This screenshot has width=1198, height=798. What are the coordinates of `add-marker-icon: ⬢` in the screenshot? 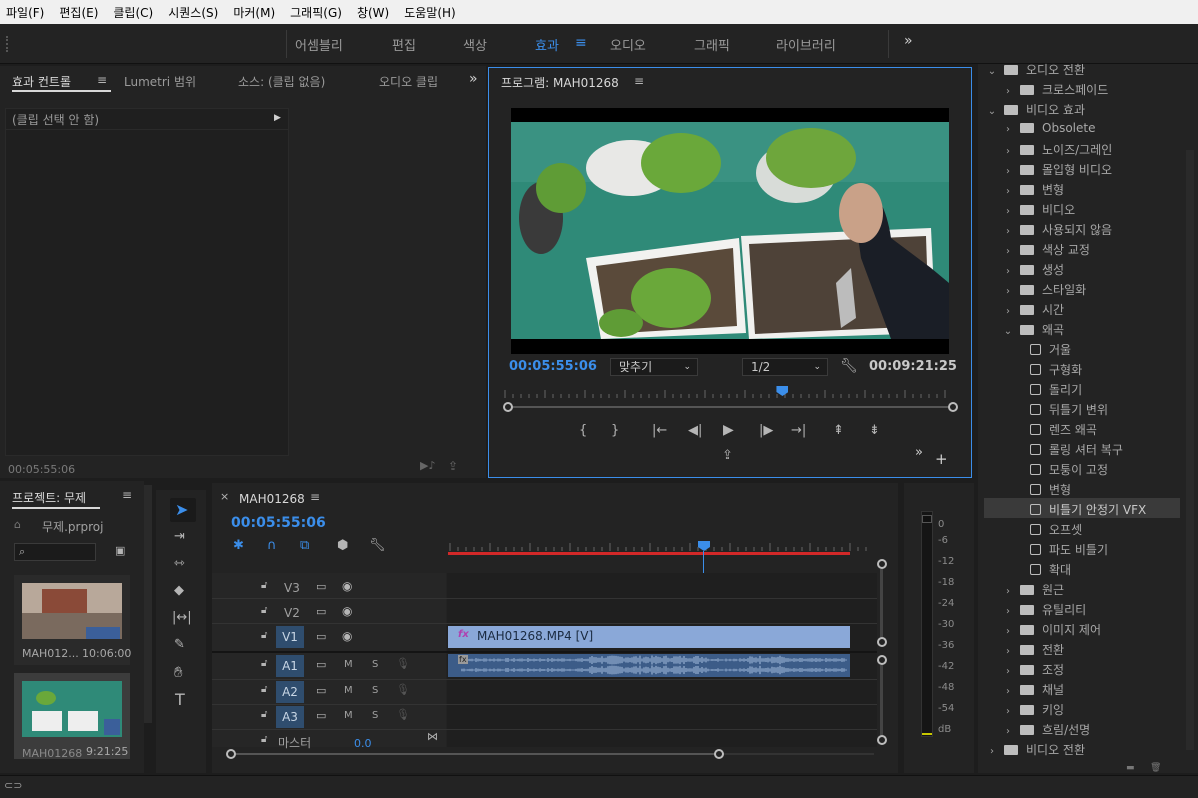 It's located at (342, 545).